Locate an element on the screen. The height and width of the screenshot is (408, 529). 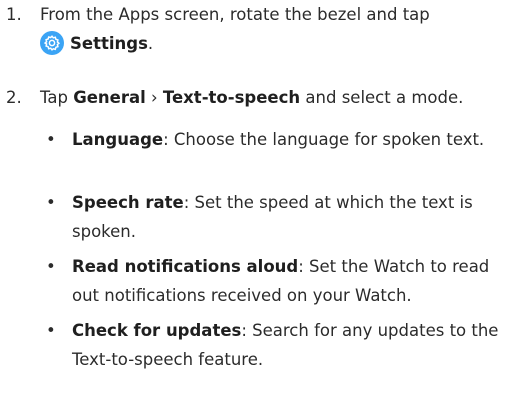
bullet-term: Read notifications aloud is located at coordinates (185, 266).